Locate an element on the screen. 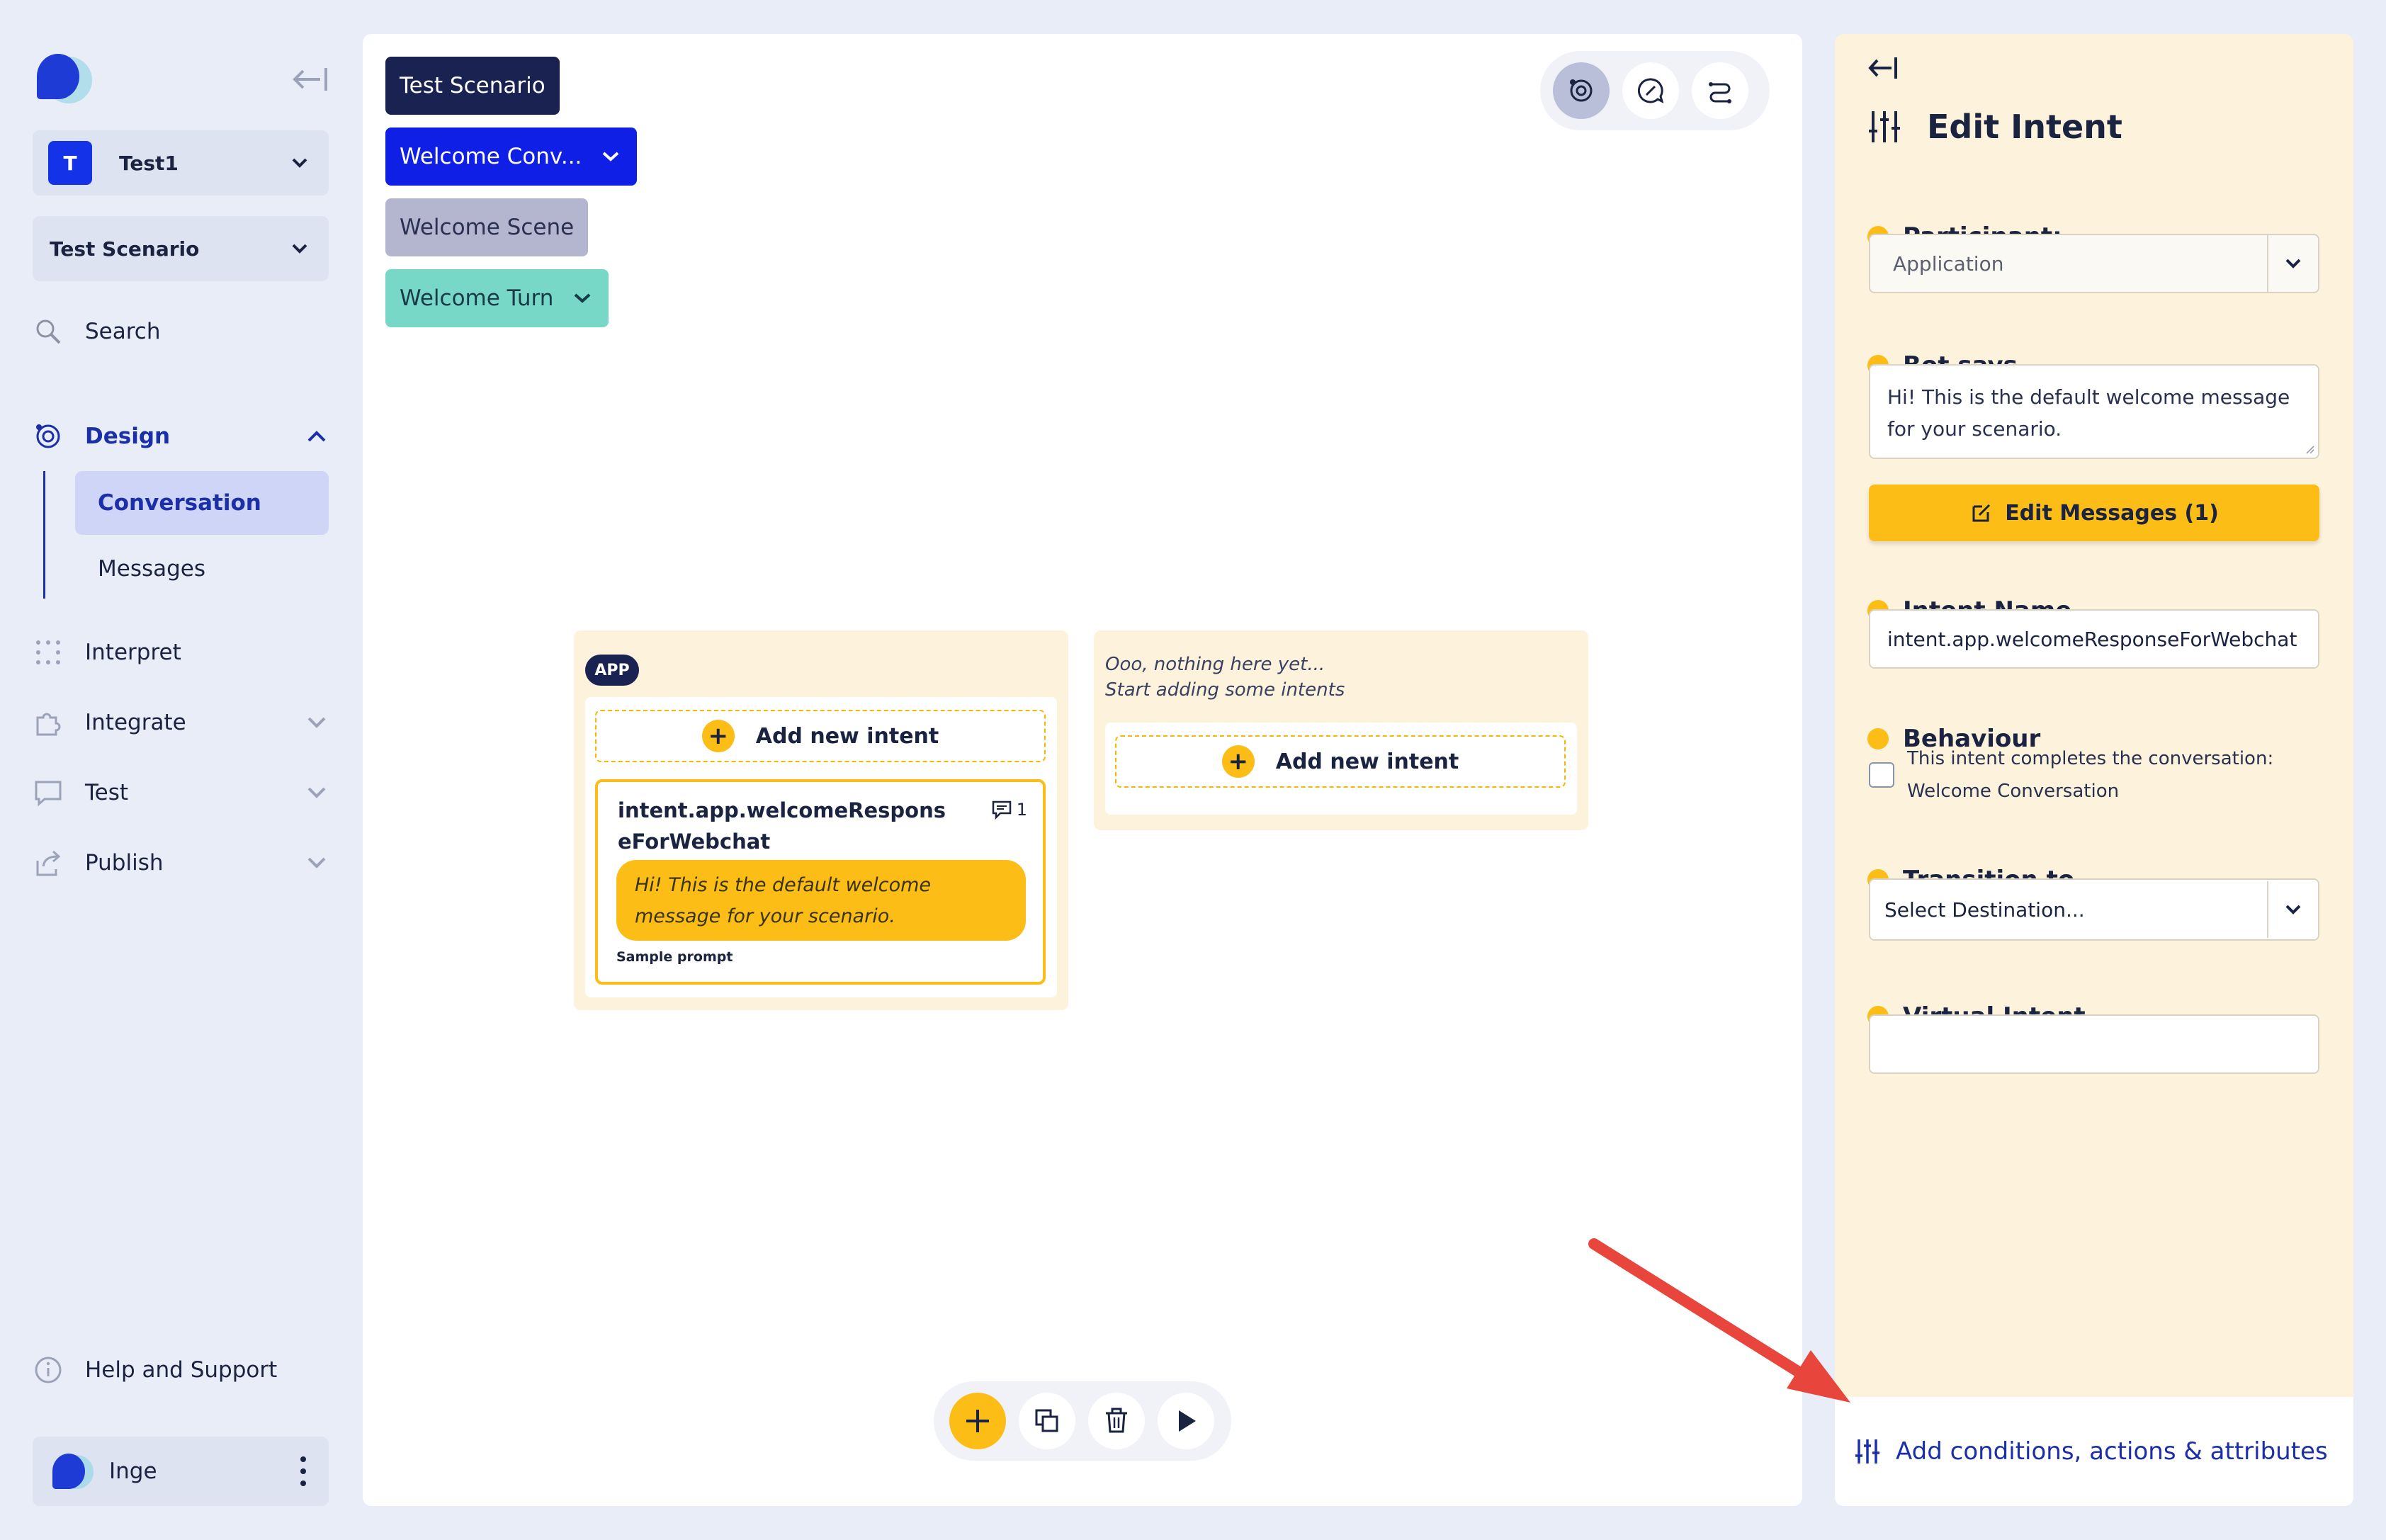 This screenshot has width=2386, height=1540. nav-help: Help and Support is located at coordinates (181, 1370).